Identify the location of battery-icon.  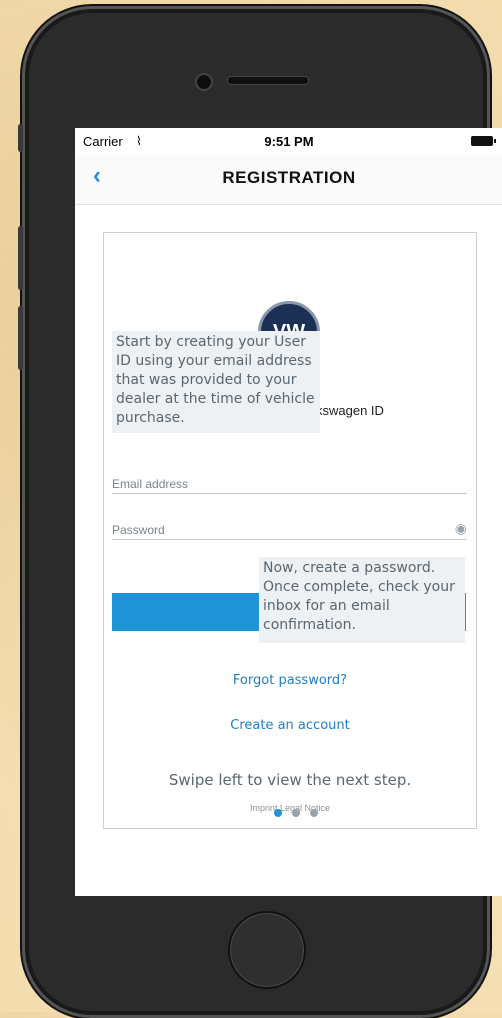
(483, 141).